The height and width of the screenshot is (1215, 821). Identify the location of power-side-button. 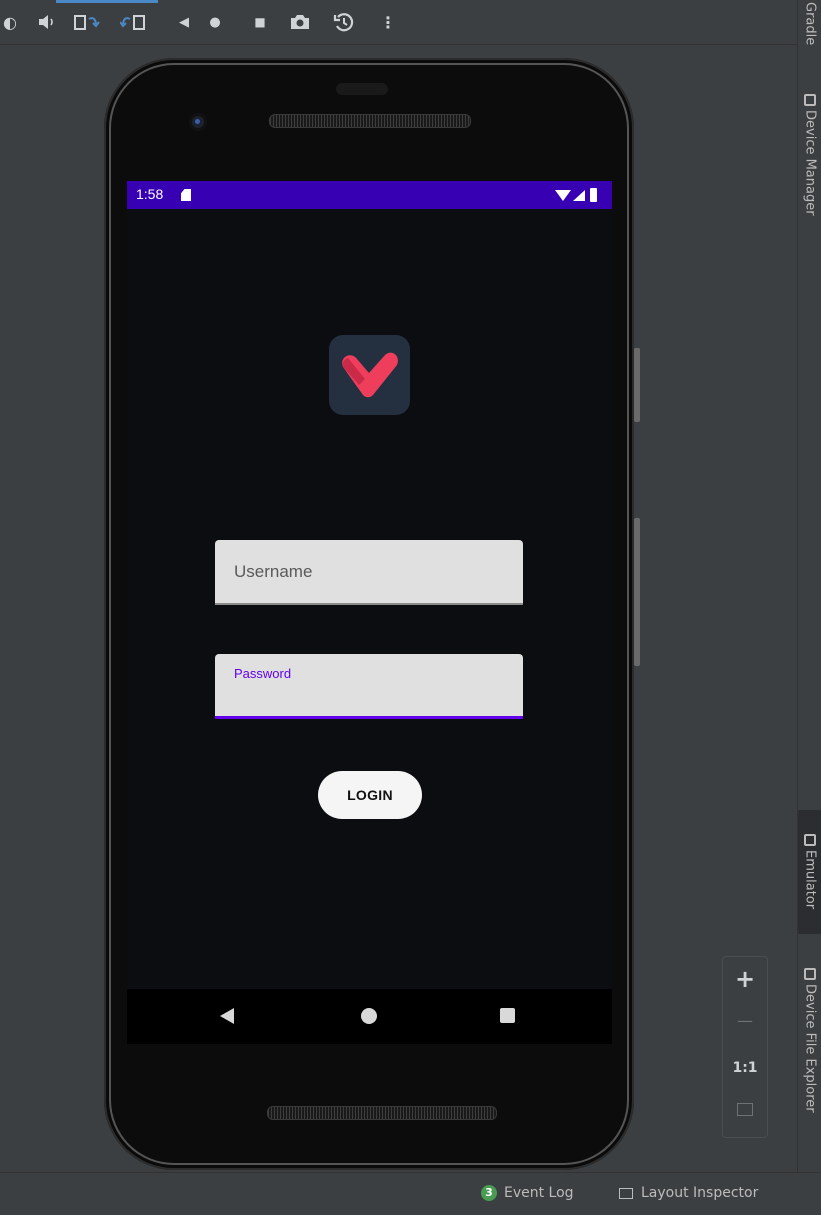
(637, 385).